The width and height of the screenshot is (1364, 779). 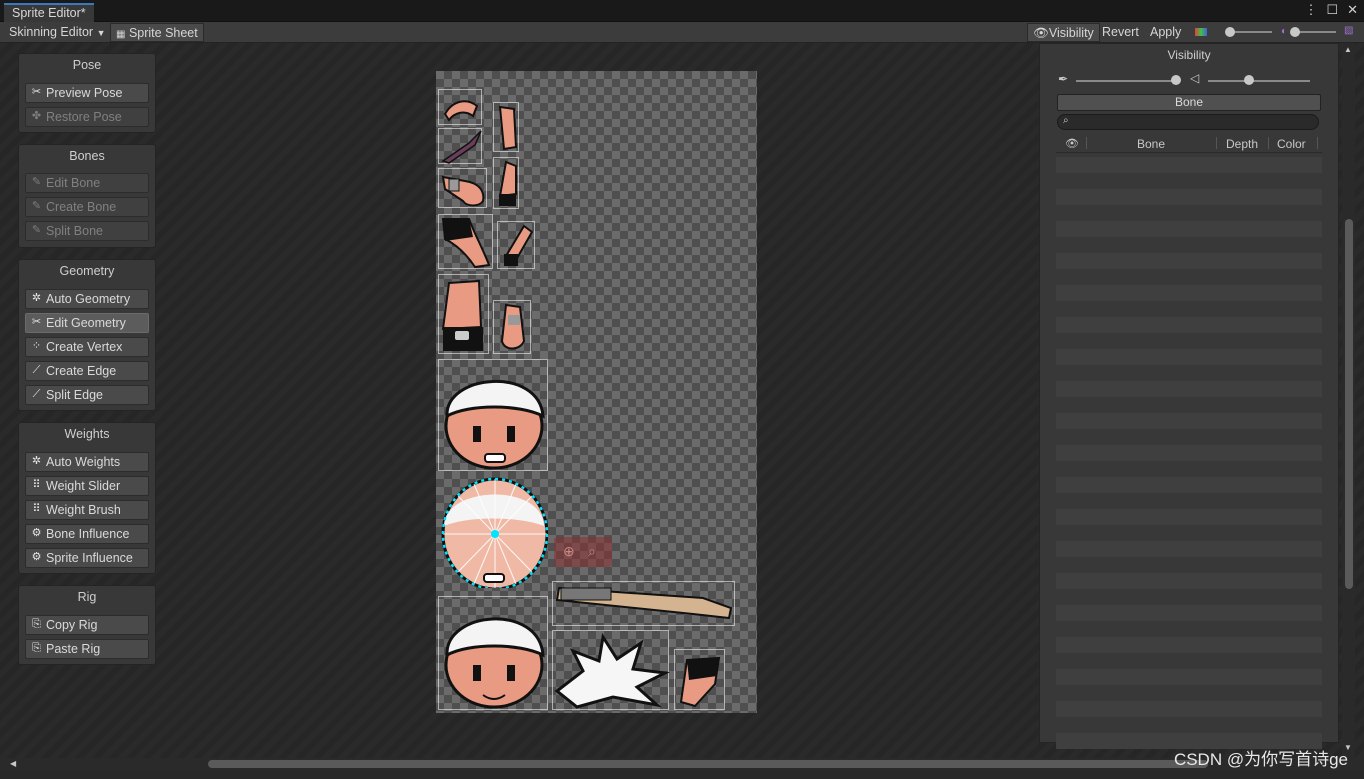 What do you see at coordinates (1332, 10) in the screenshot?
I see `maximize-icon: ☐` at bounding box center [1332, 10].